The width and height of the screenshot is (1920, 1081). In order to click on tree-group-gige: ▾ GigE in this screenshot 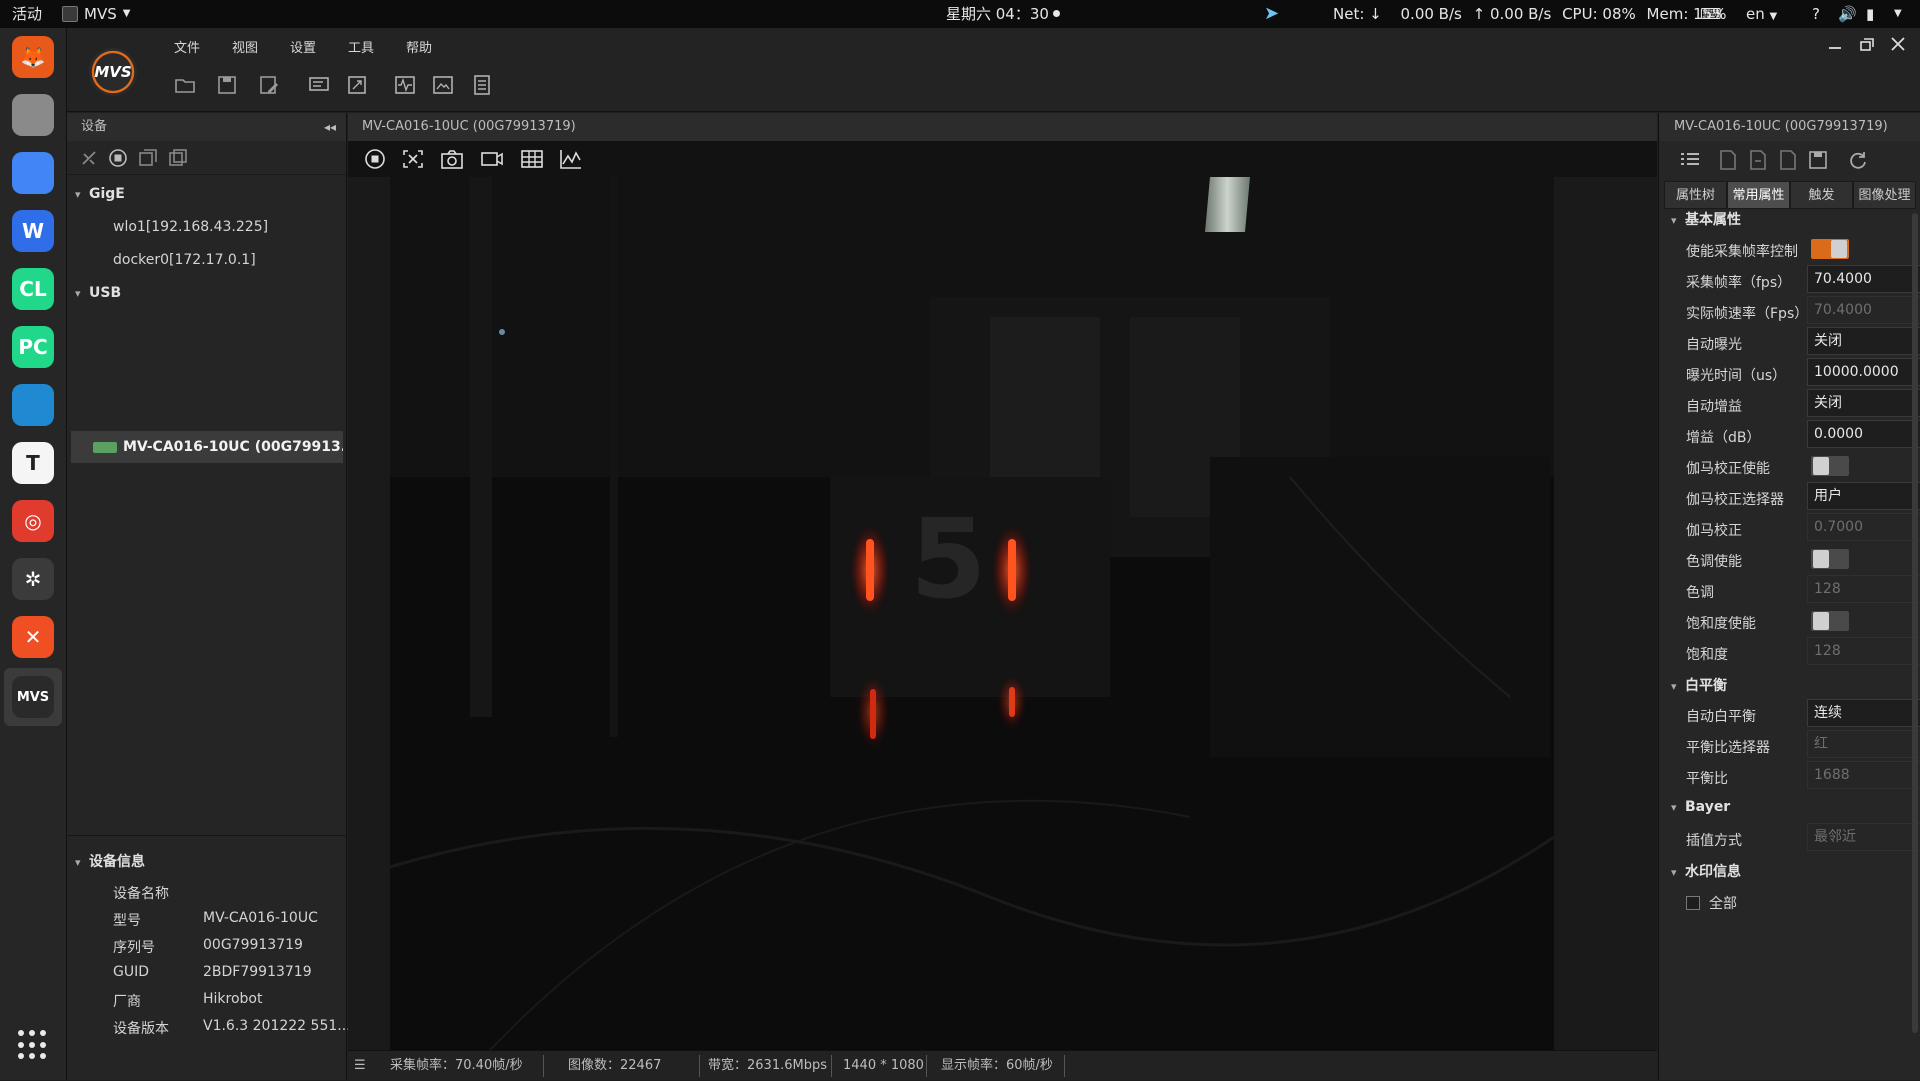, I will do `click(100, 194)`.